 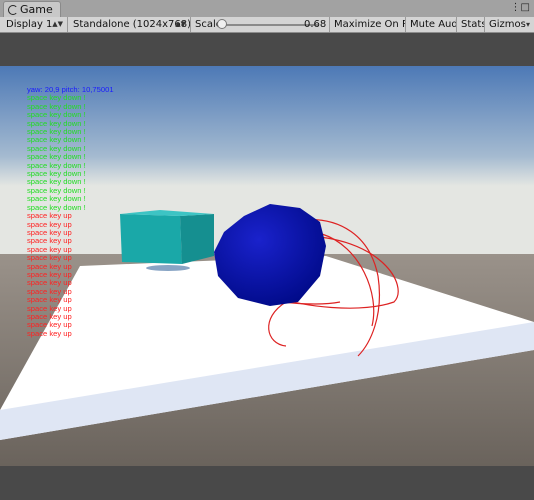 What do you see at coordinates (36, 9) in the screenshot?
I see `game-tab-label: Game` at bounding box center [36, 9].